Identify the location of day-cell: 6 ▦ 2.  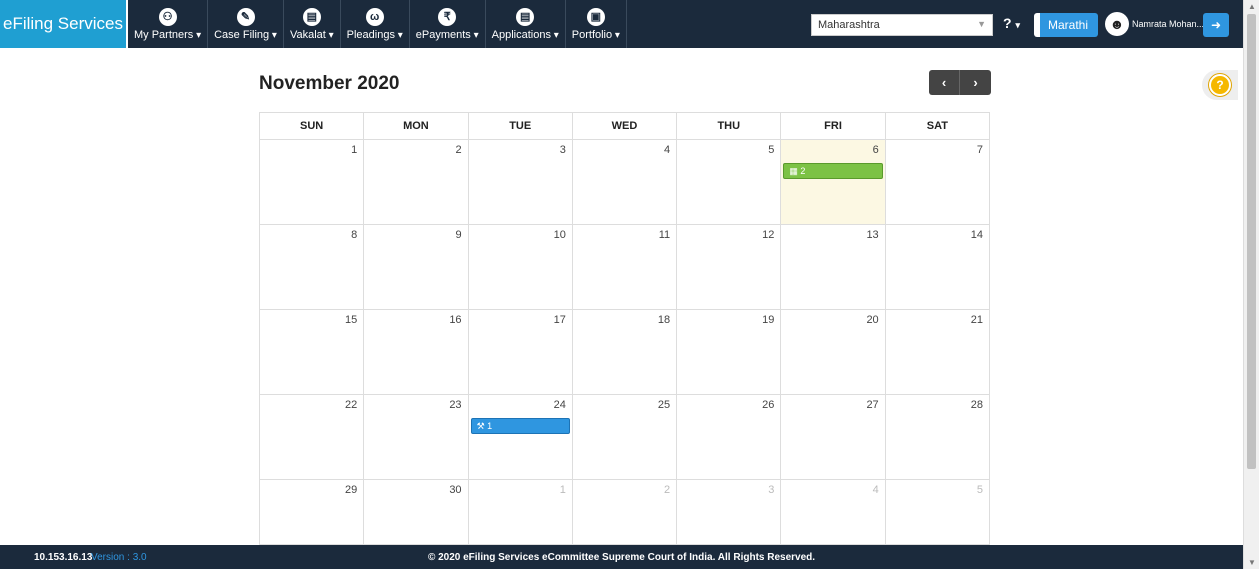
(833, 182).